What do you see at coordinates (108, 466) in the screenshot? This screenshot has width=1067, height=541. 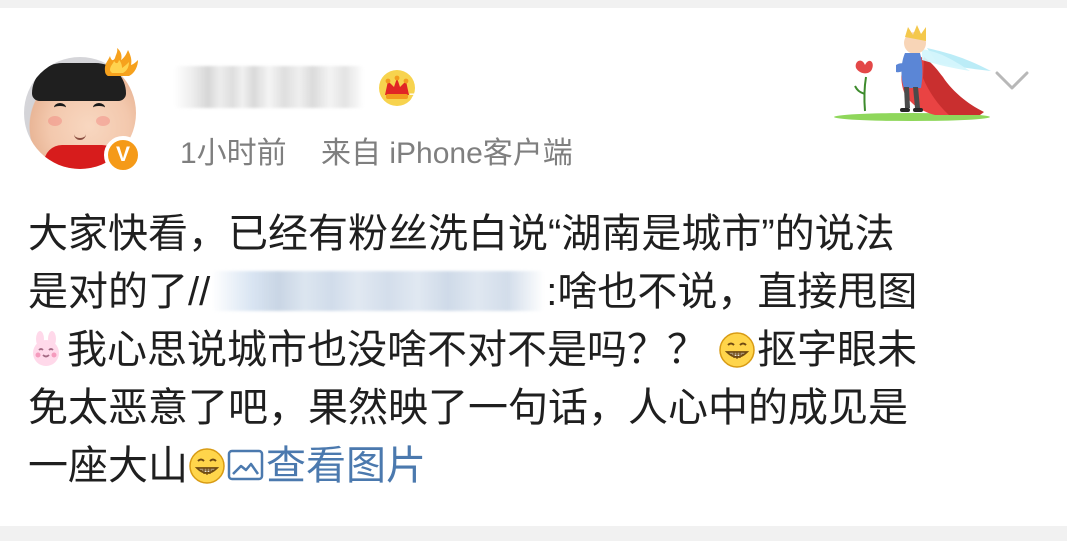 I see `post-line-5-text: 一座大山` at bounding box center [108, 466].